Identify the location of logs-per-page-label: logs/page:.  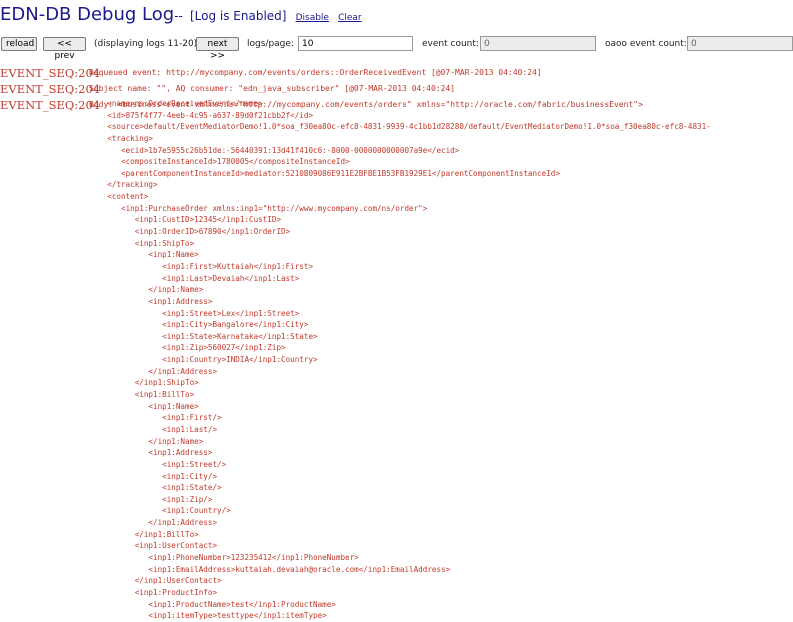
(270, 44).